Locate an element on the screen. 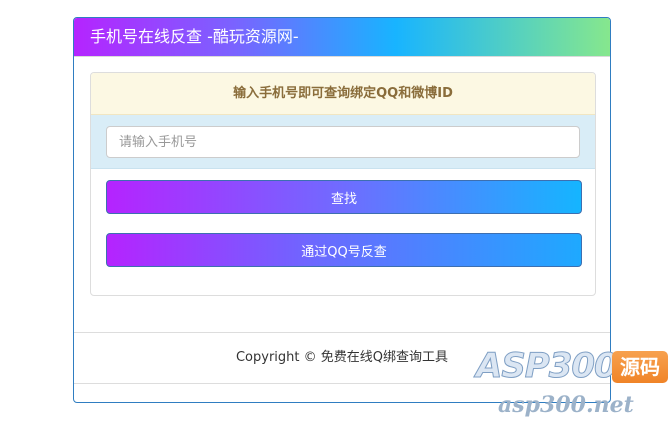 Image resolution: width=670 pixels, height=426 pixels. notice-banner: 输入手机号即可查询绑定QQ和微博ID is located at coordinates (343, 94).